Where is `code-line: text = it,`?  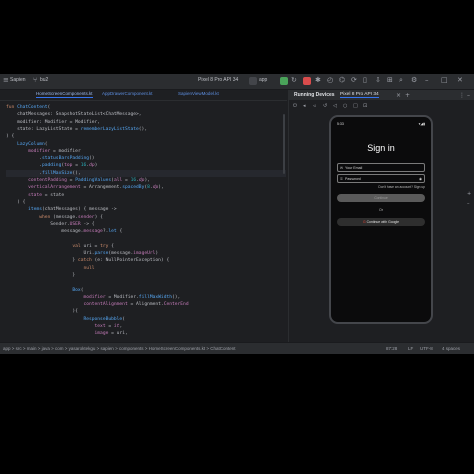 code-line: text = it, is located at coordinates (108, 326).